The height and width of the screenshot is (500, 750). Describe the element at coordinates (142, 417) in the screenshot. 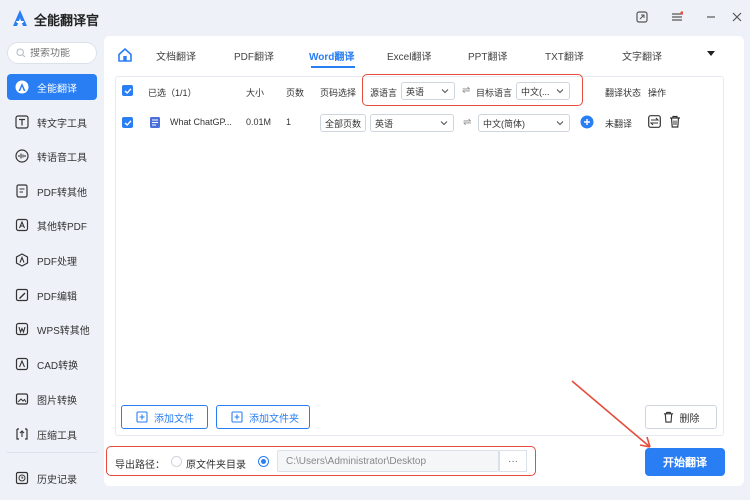

I see `add-file-icon` at that location.